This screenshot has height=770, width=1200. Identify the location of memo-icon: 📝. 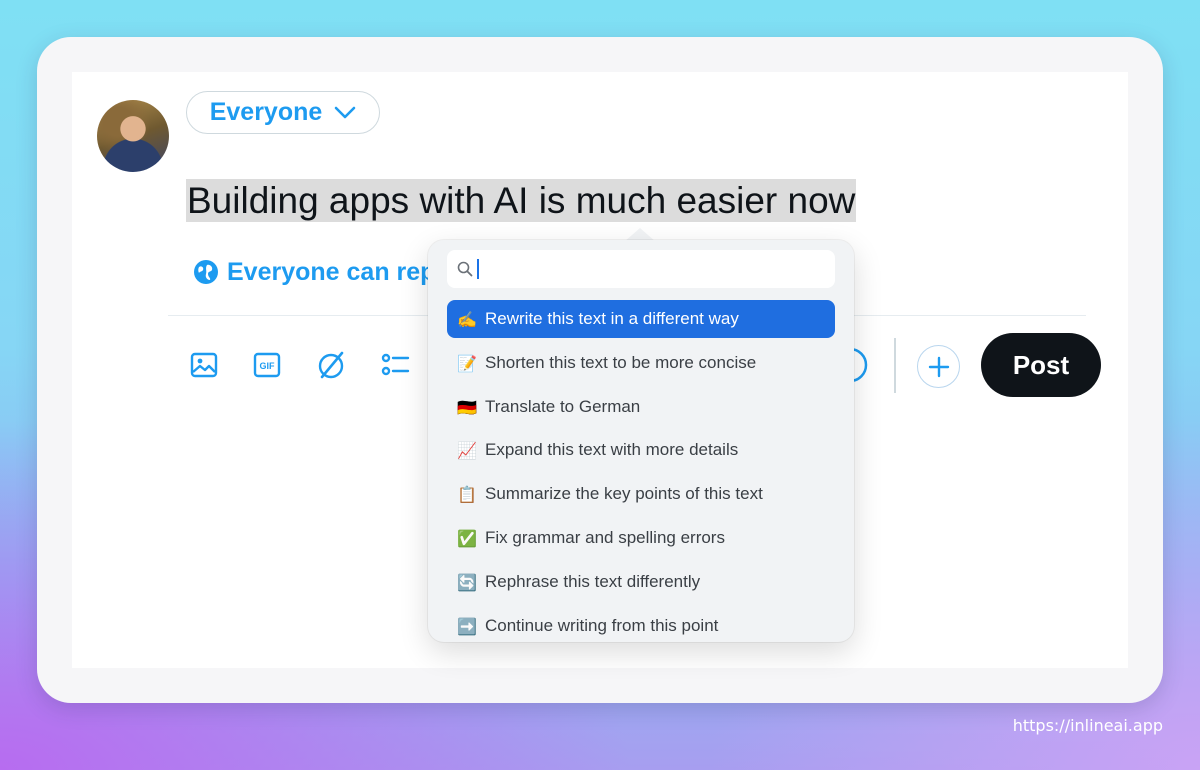
(467, 363).